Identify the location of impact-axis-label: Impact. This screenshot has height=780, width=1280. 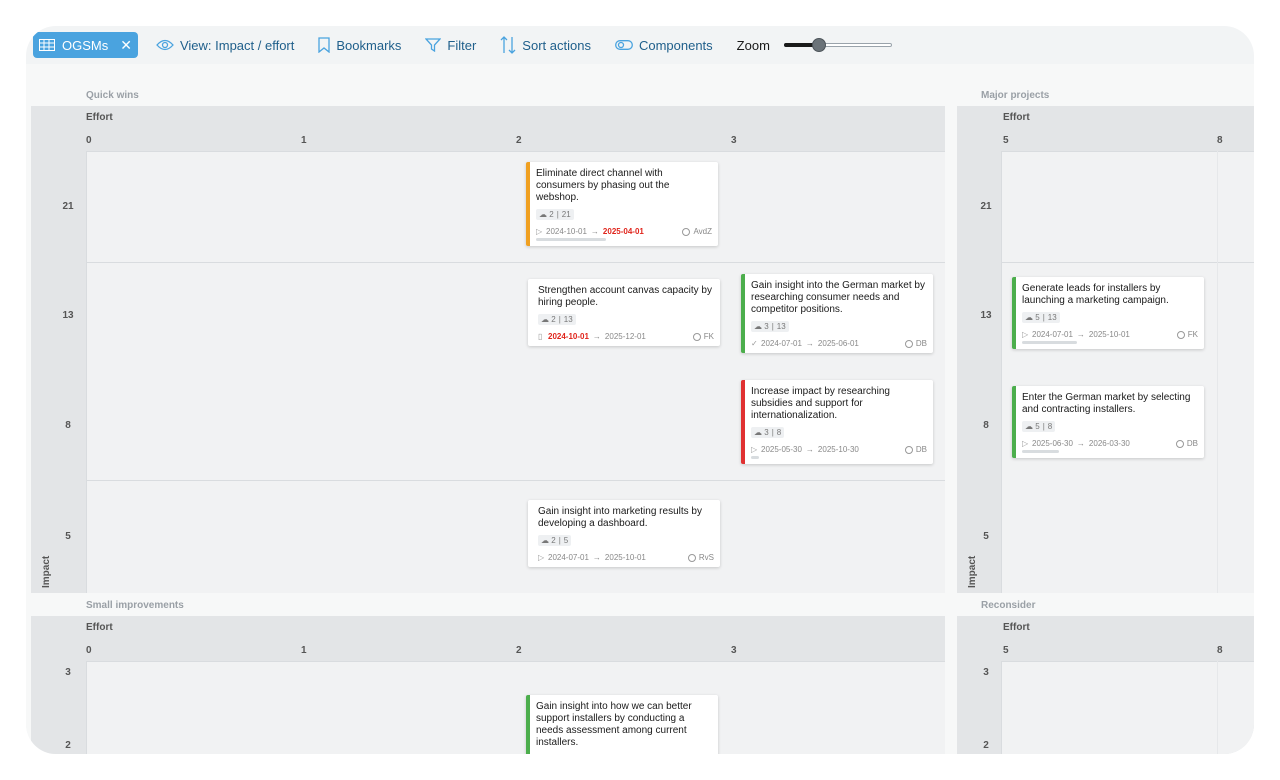
(972, 571).